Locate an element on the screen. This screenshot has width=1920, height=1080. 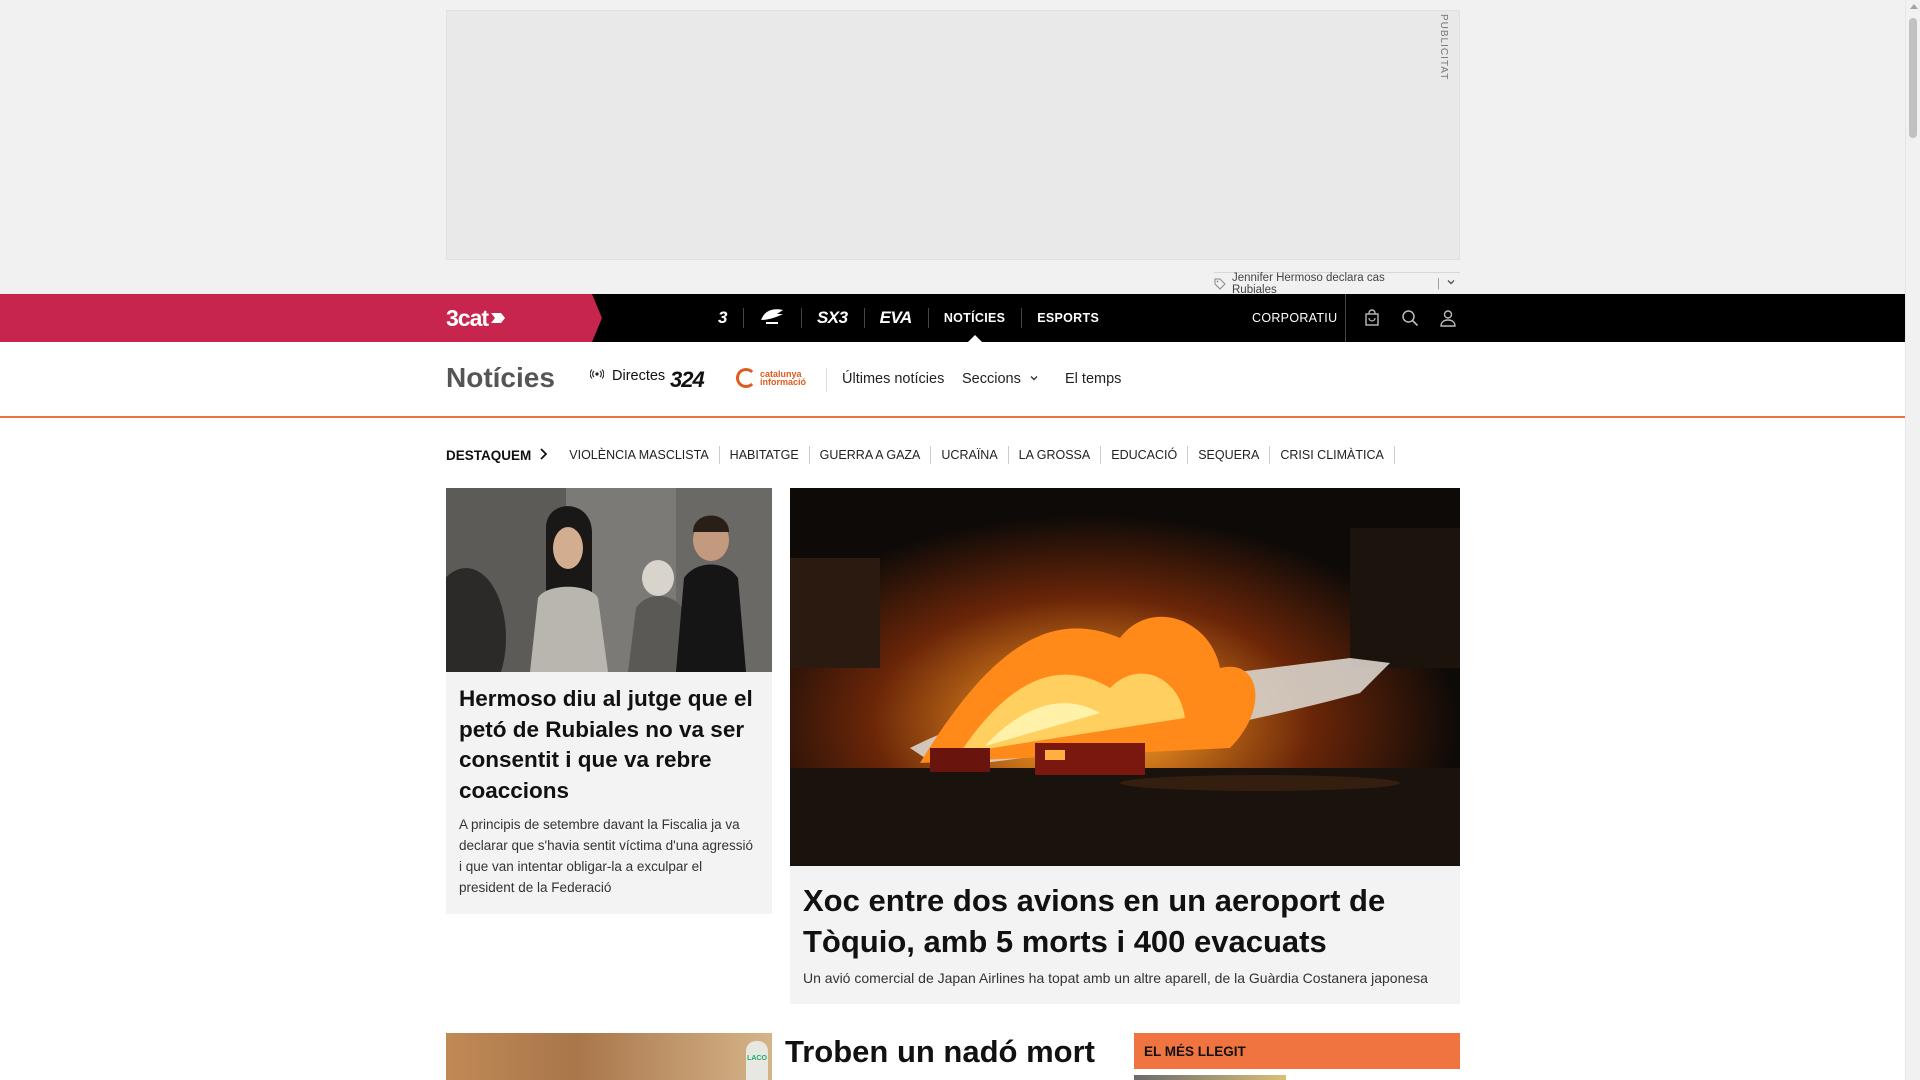
directes-label: Directes is located at coordinates (639, 376).